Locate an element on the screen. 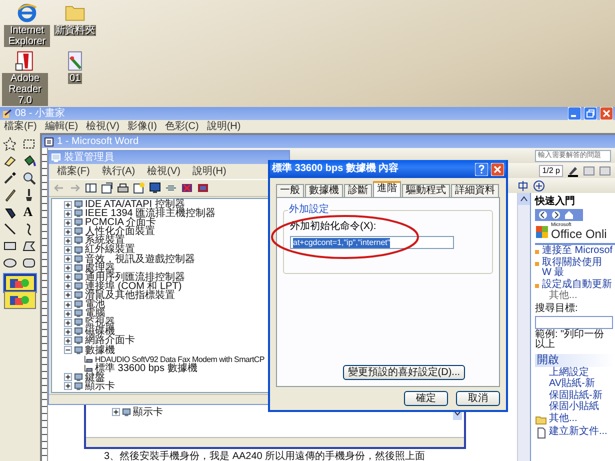 This screenshot has width=615, height=461. text-tool: A is located at coordinates (28, 212).